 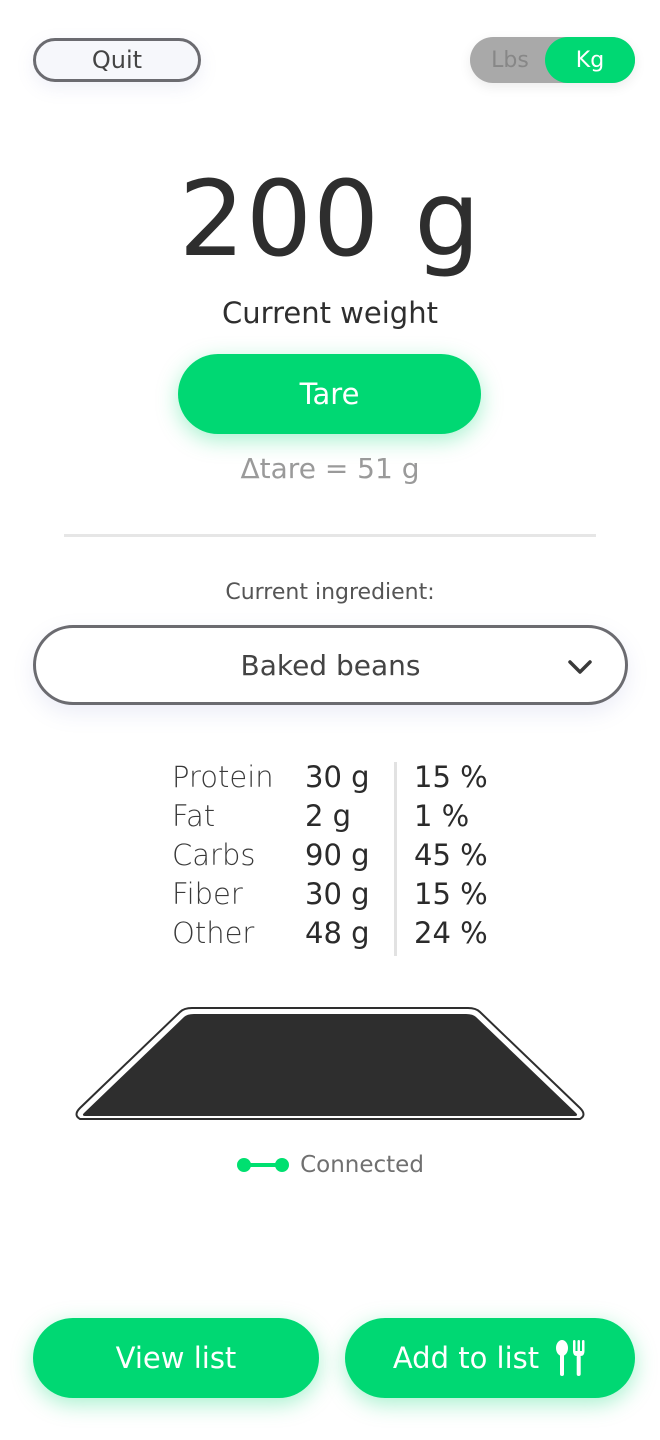 What do you see at coordinates (330, 468) in the screenshot?
I see `tare-delta: Δtare = 51 g` at bounding box center [330, 468].